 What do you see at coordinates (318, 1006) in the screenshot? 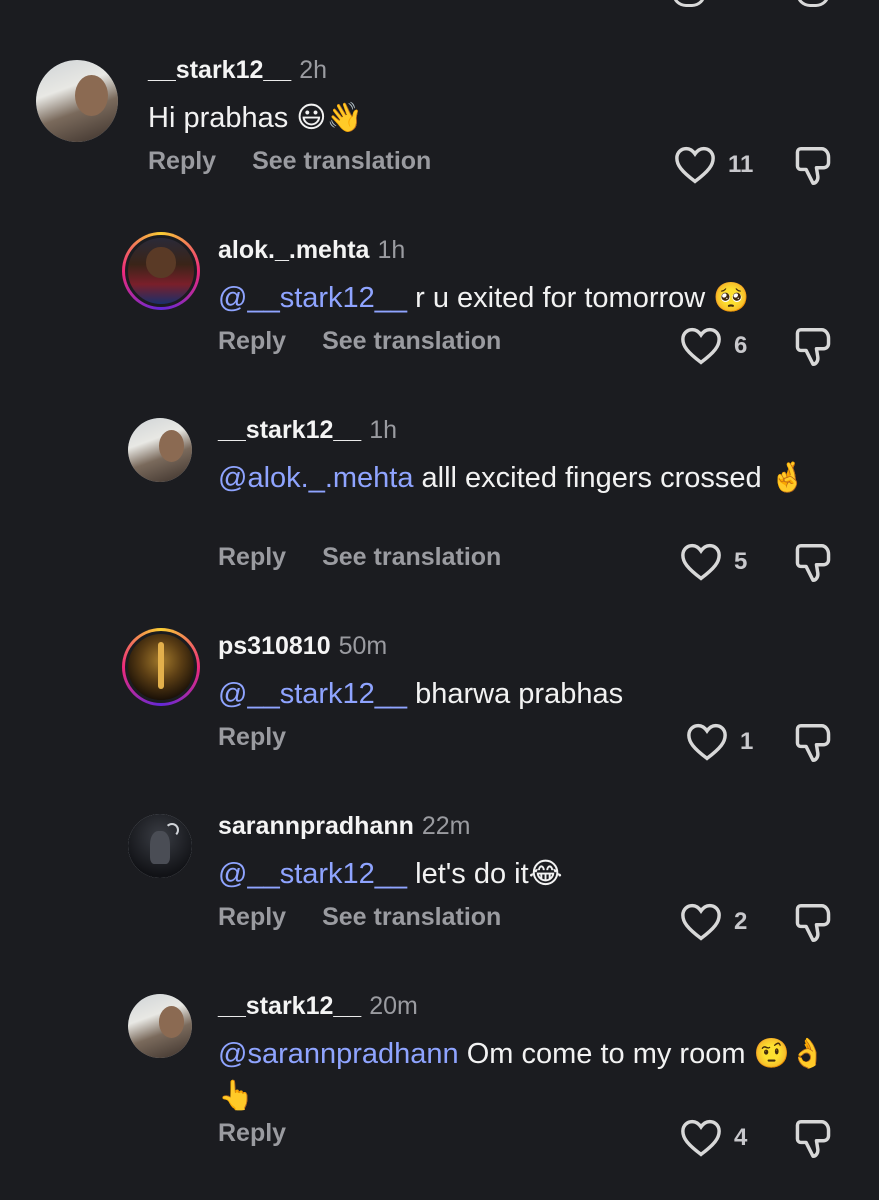
I see `comment-username: __stark12__ 20m` at bounding box center [318, 1006].